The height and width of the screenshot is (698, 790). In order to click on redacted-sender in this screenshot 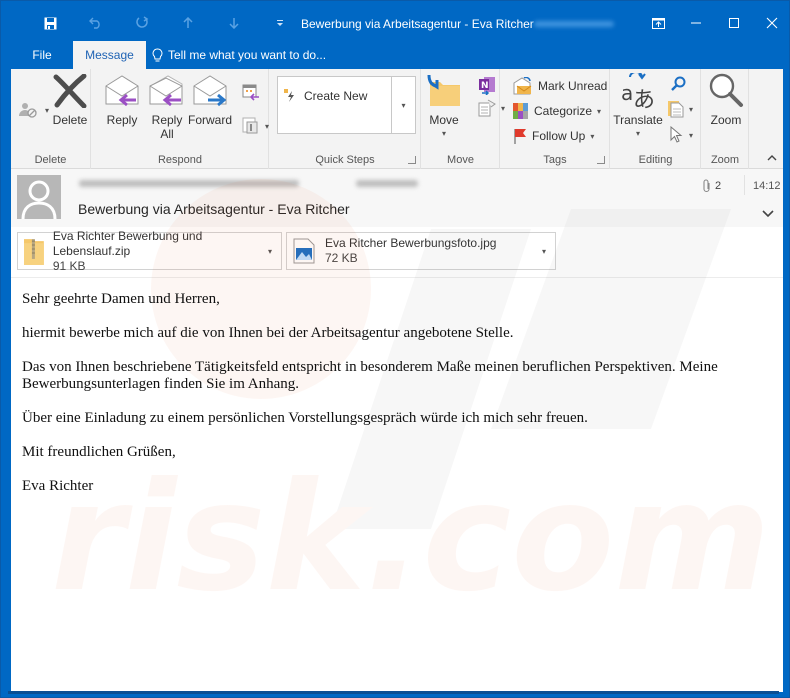, I will do `click(189, 183)`.